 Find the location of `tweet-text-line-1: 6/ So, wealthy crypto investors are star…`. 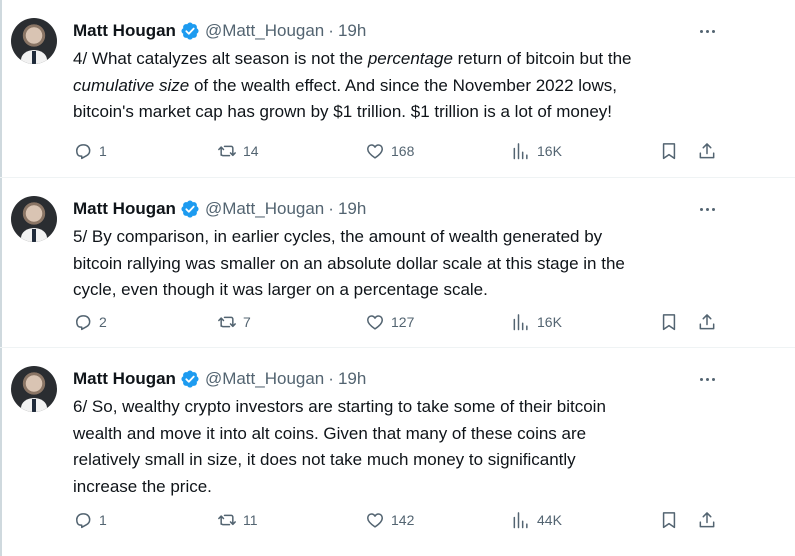

tweet-text-line-1: 6/ So, wealthy crypto investors are star… is located at coordinates (339, 406).